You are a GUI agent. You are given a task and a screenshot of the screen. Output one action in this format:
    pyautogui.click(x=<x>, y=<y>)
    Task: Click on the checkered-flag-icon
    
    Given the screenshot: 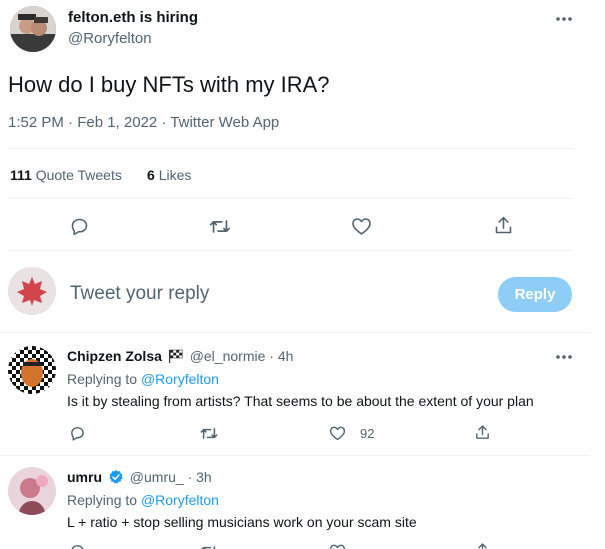 What is the action you would take?
    pyautogui.click(x=176, y=357)
    